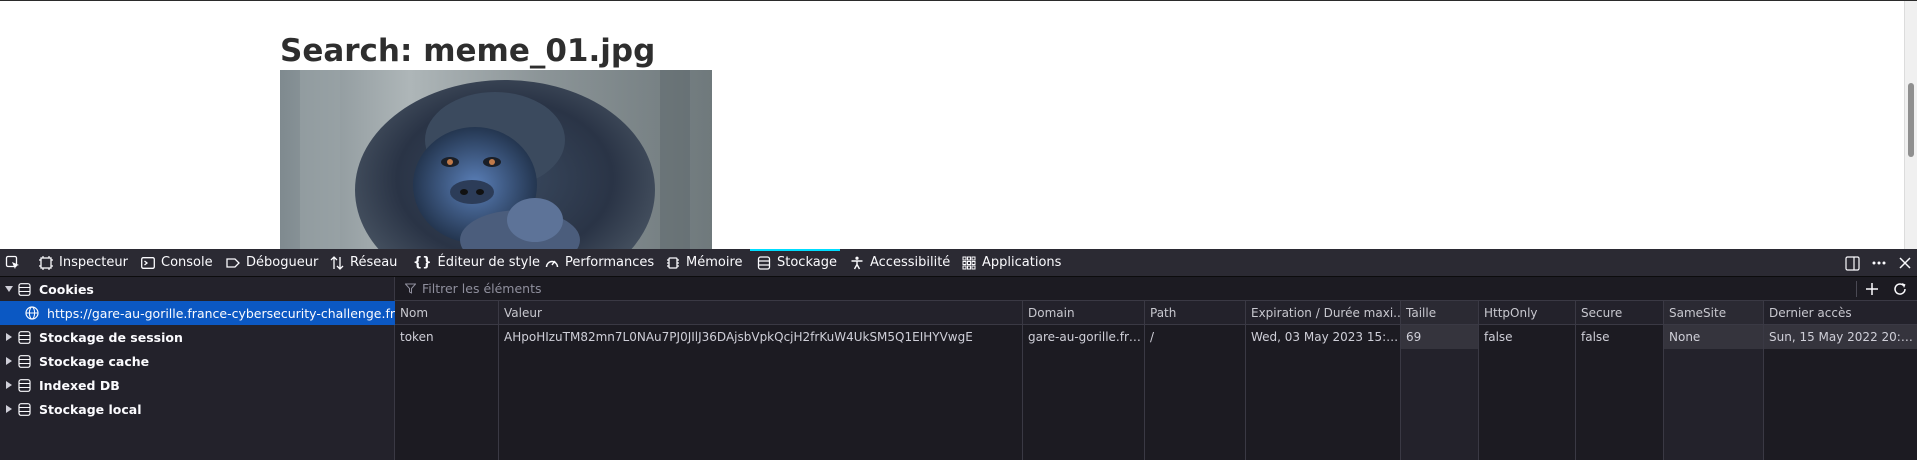  What do you see at coordinates (1084, 313) in the screenshot?
I see `column-header-domain: Domain` at bounding box center [1084, 313].